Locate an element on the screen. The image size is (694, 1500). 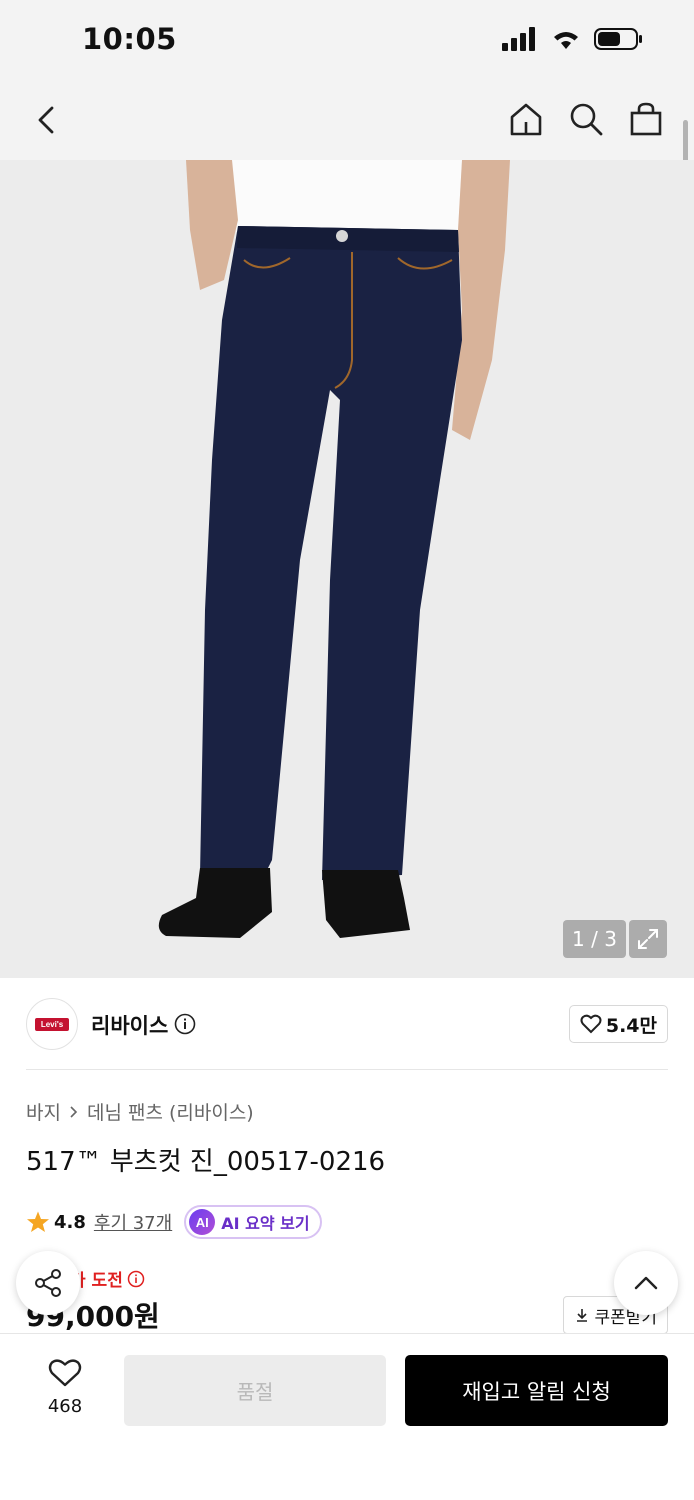
expand-button is located at coordinates (648, 939).